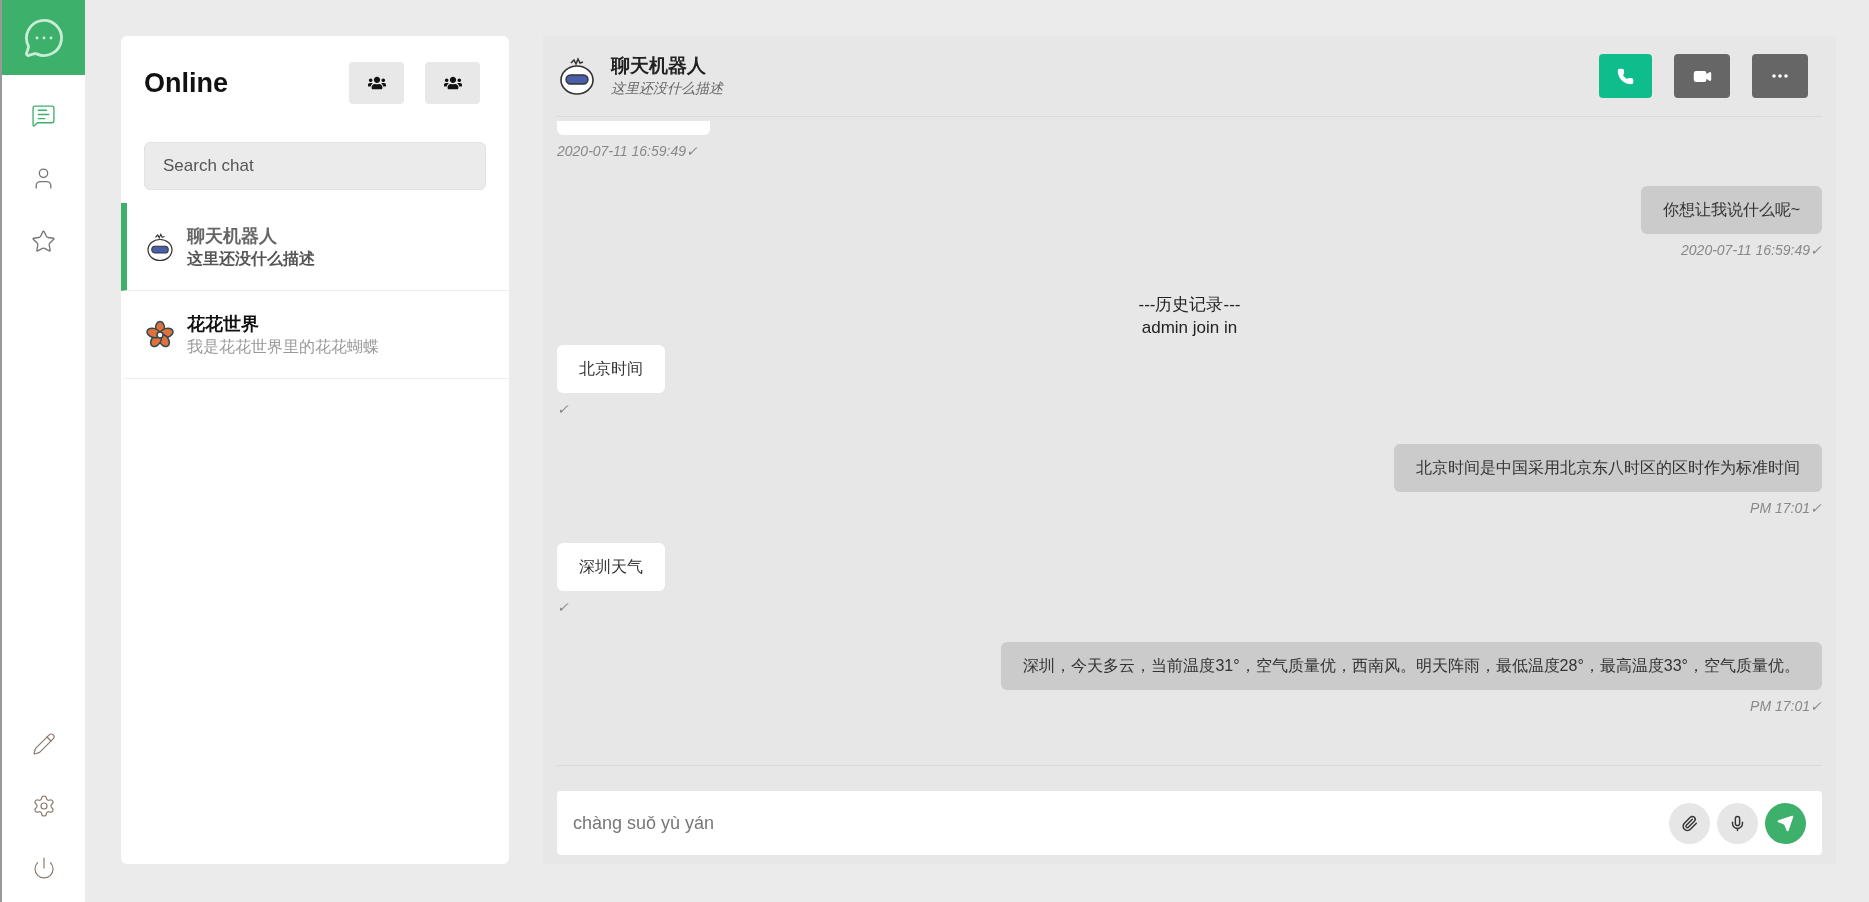 The width and height of the screenshot is (1869, 902). I want to click on logo-icon, so click(43, 37).